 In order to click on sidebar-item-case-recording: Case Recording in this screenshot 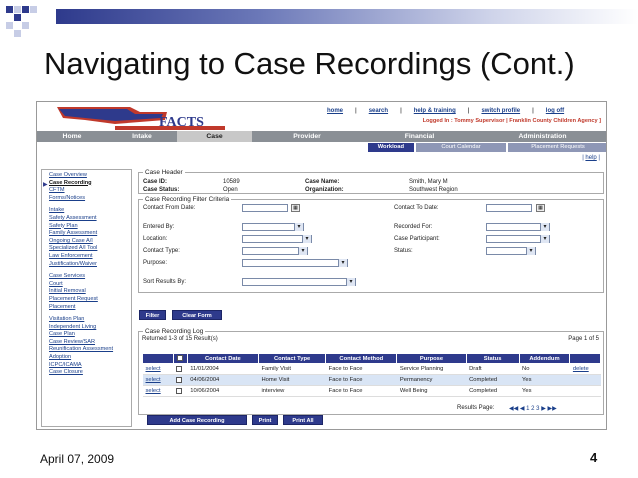, I will do `click(89, 184)`.